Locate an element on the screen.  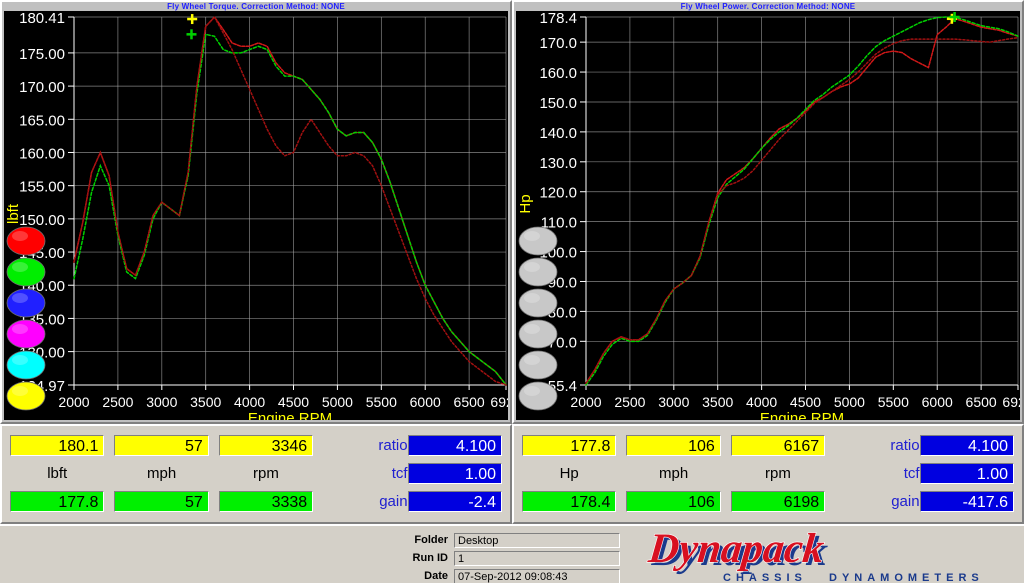
svg-text: 170.00 is located at coordinates (42, 87).